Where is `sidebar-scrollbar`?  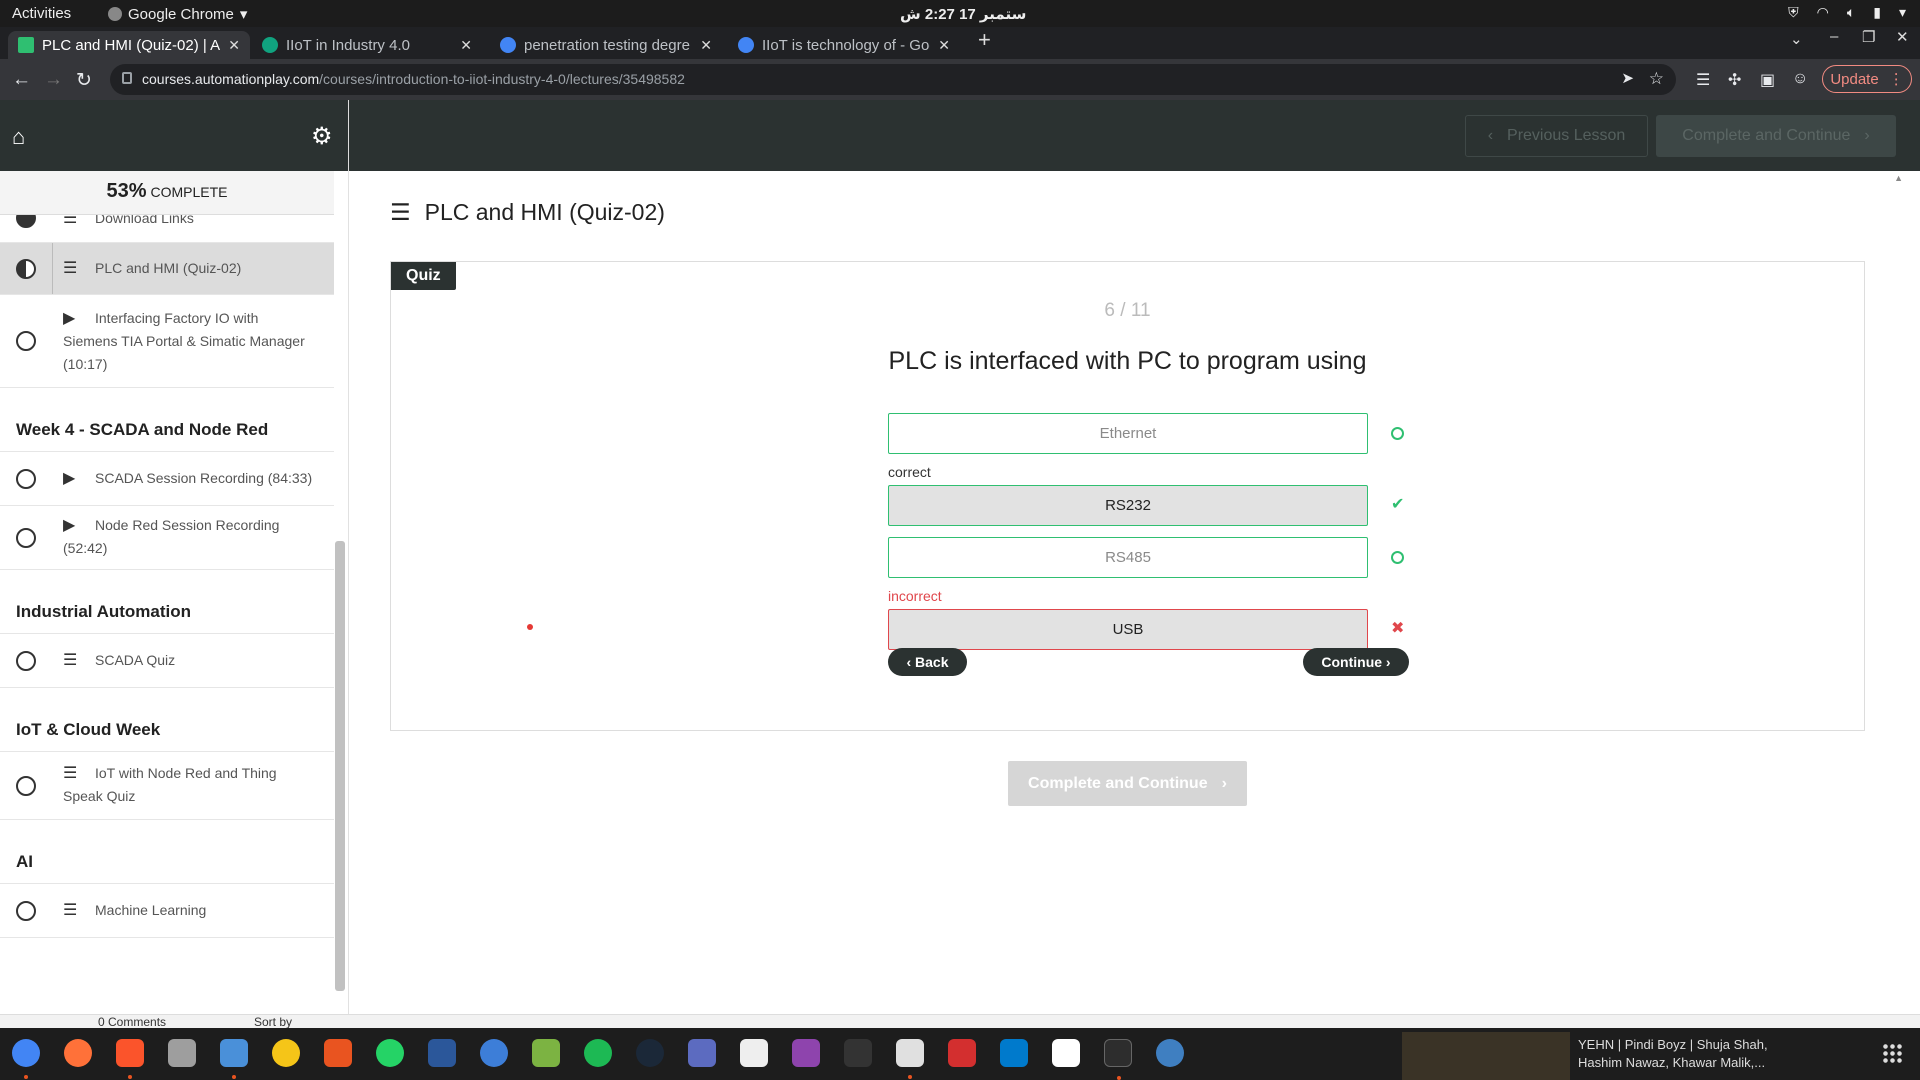 sidebar-scrollbar is located at coordinates (340, 766).